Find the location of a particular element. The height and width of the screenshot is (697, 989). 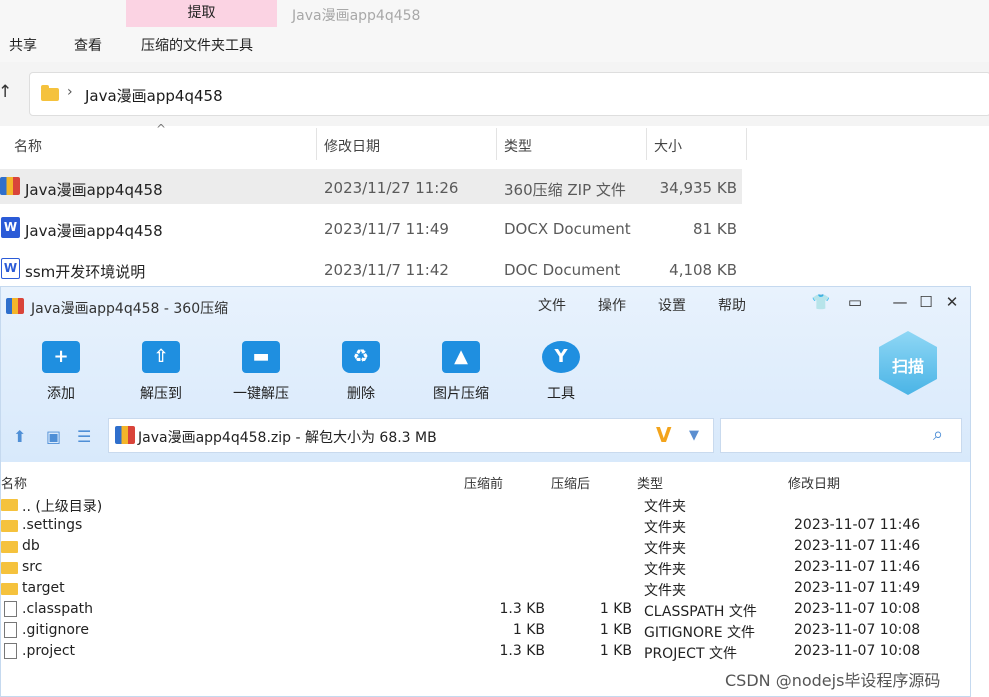

add-button: + 添加 is located at coordinates (61, 369).